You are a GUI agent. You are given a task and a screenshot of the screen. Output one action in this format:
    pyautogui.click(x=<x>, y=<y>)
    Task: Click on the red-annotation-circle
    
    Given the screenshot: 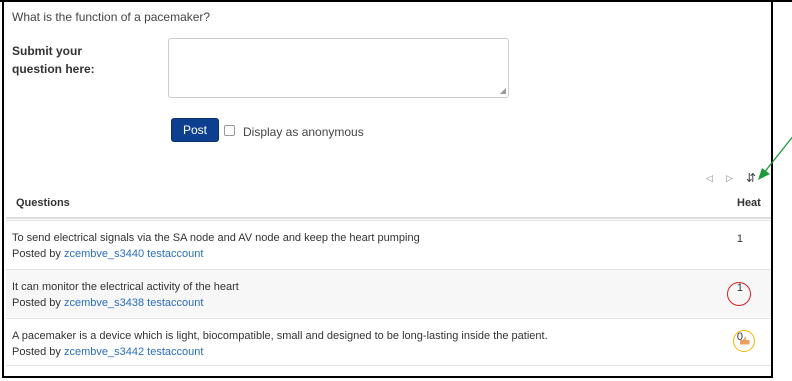 What is the action you would take?
    pyautogui.click(x=739, y=294)
    